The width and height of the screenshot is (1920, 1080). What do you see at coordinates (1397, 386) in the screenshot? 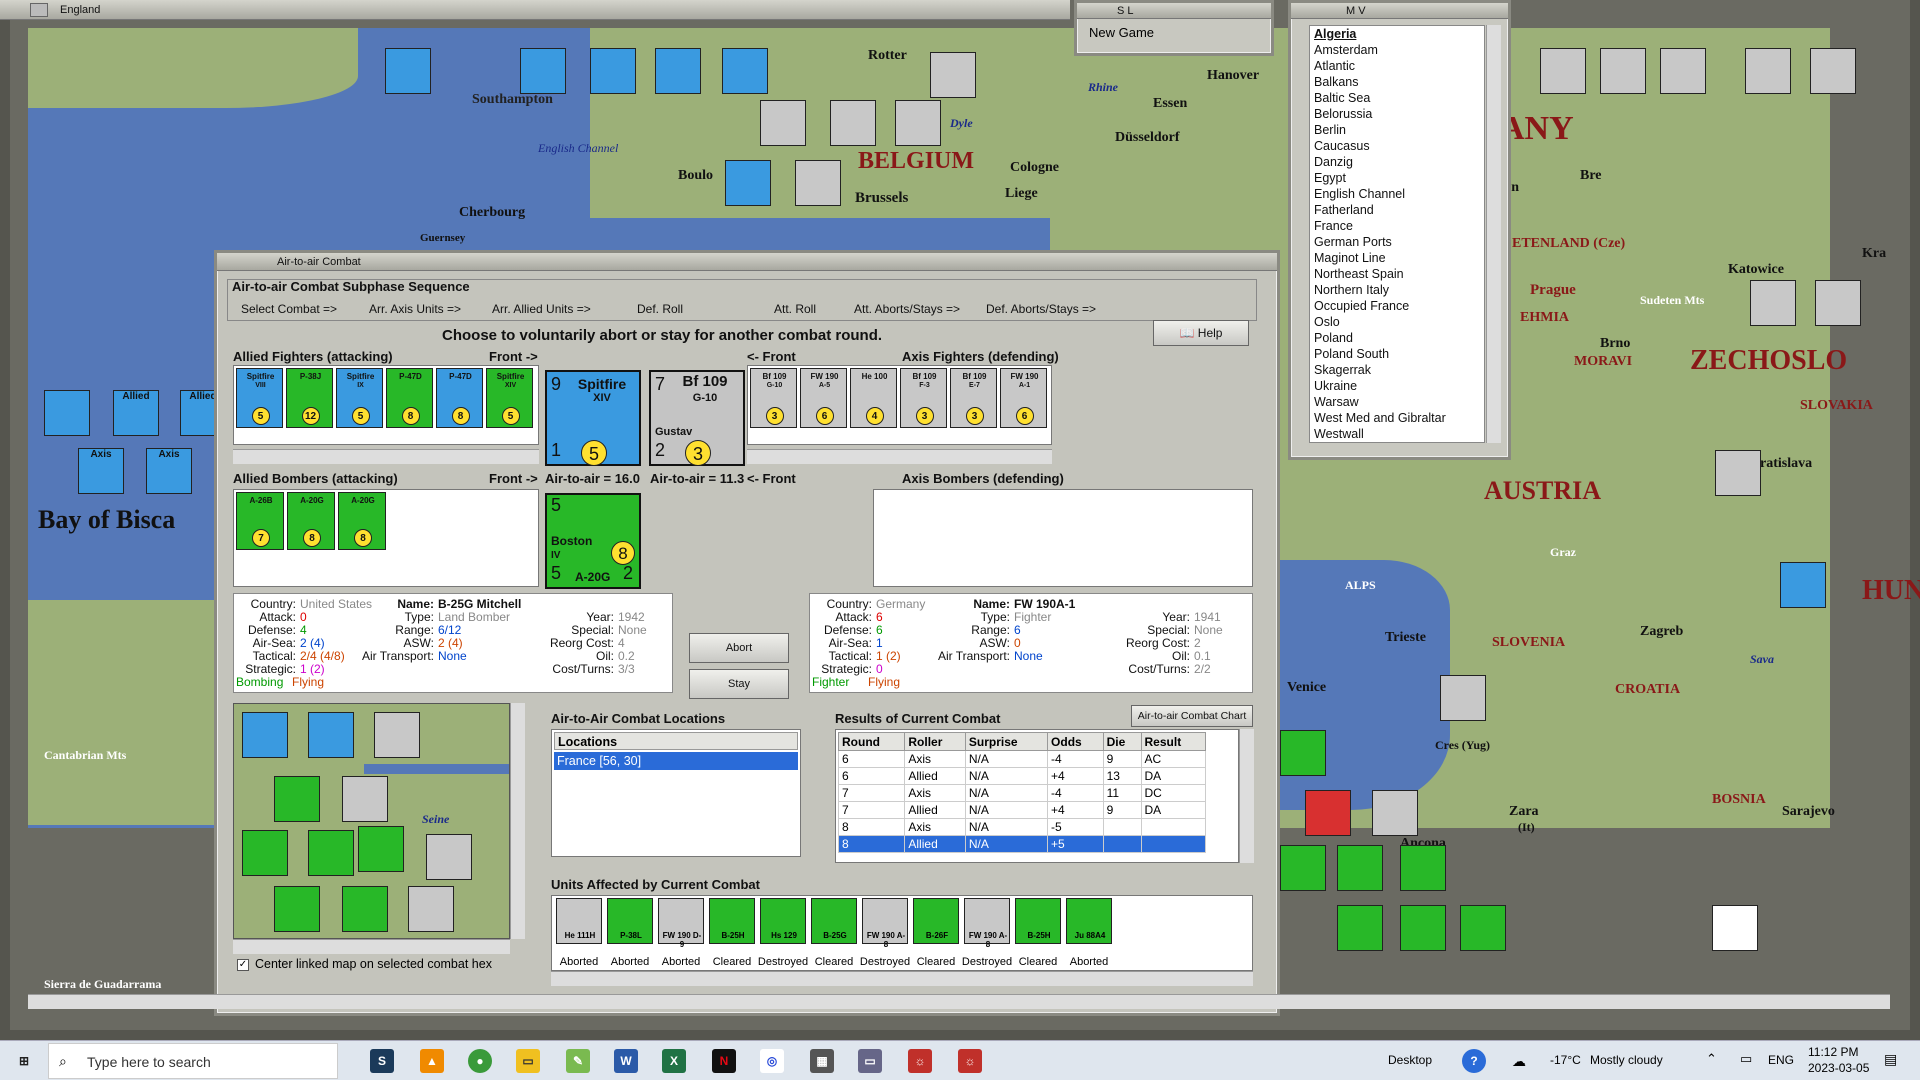
I see `mv-list-item: Ukraine` at bounding box center [1397, 386].